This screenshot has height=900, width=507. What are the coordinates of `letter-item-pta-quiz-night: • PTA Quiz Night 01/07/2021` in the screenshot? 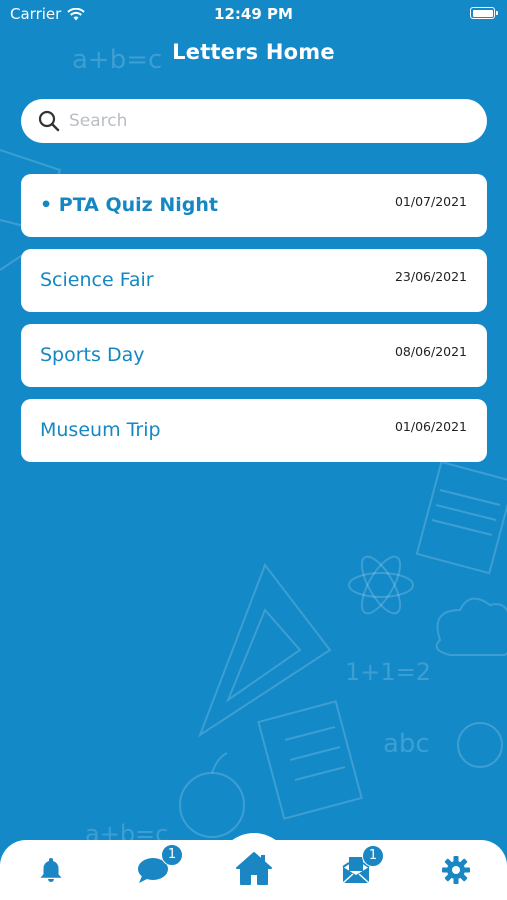 It's located at (254, 205).